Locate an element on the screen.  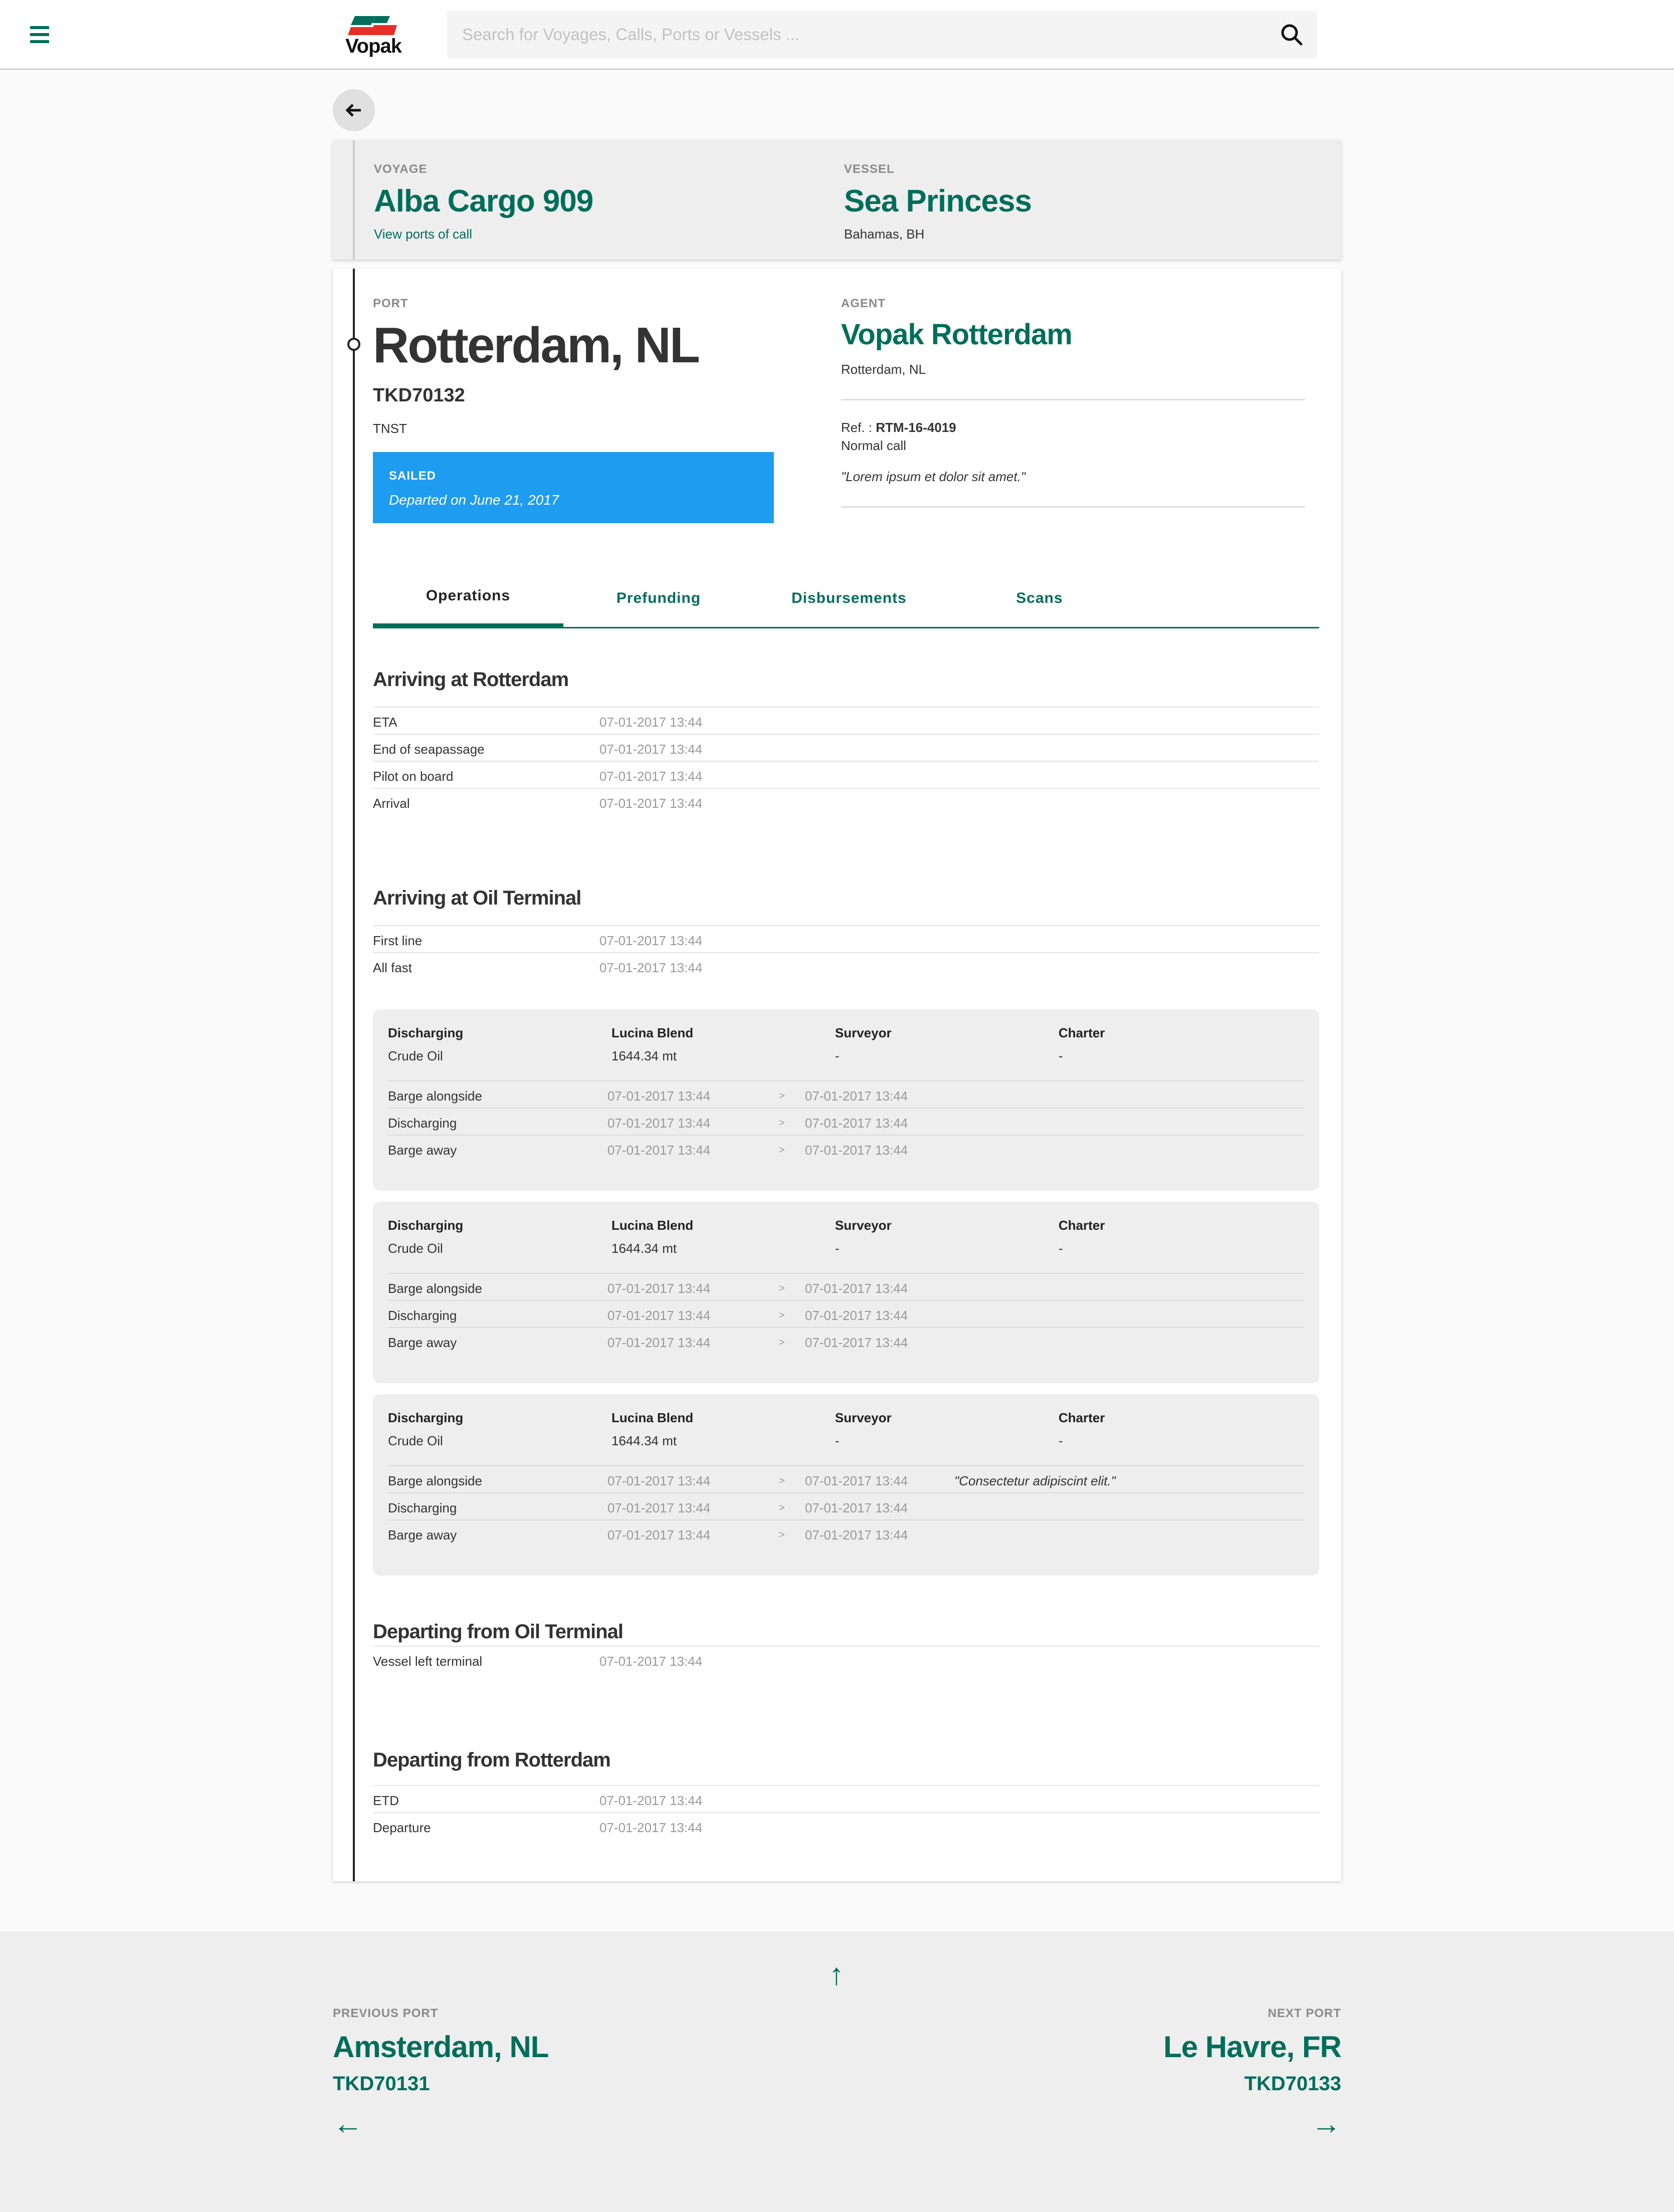
agent-name: Vopak Rotterdam is located at coordinates (957, 334).